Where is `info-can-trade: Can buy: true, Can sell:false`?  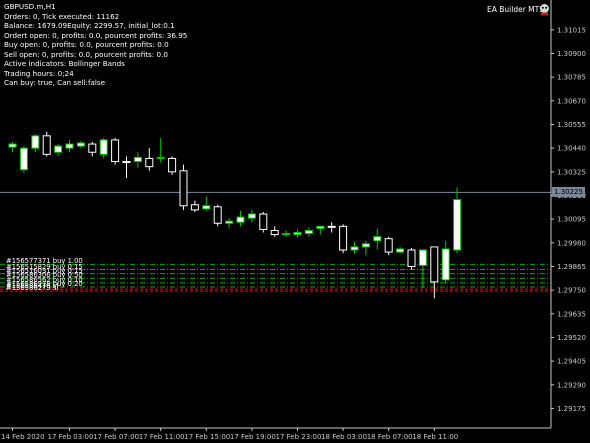 info-can-trade: Can buy: true, Can sell:false is located at coordinates (55, 82).